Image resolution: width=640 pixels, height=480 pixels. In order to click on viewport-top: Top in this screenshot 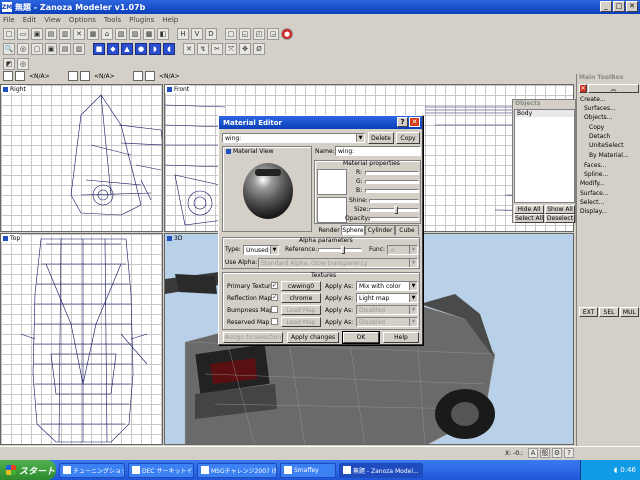, I will do `click(81, 339)`.